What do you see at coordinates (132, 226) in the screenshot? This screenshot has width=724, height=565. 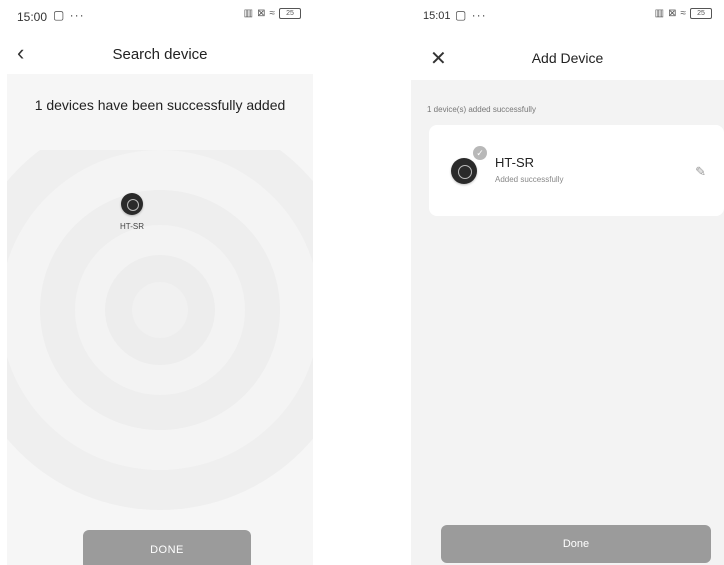 I see `device-label: HT-SR` at bounding box center [132, 226].